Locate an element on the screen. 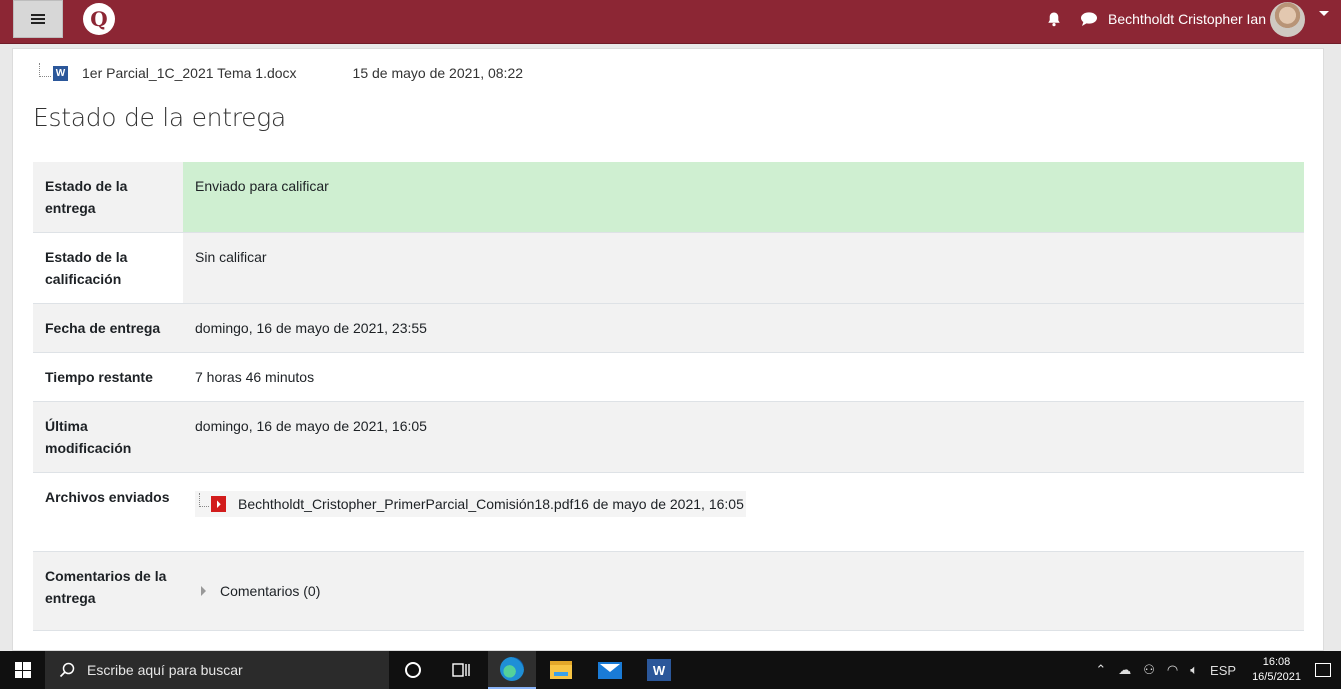 The width and height of the screenshot is (1341, 689). task-view-icon is located at coordinates (461, 670).